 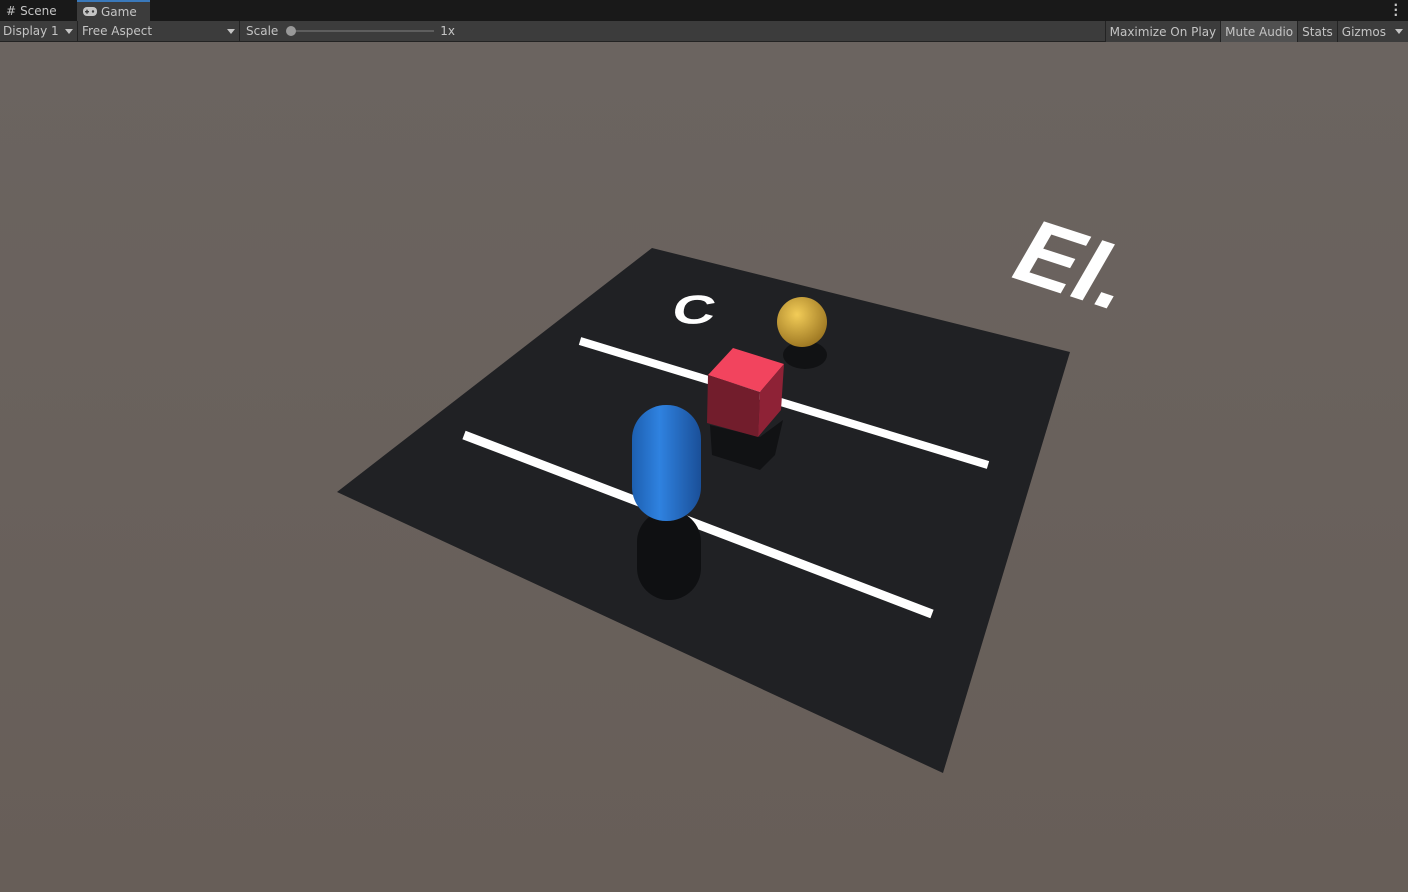 I want to click on scale-control: Scale 1x, so click(x=347, y=31).